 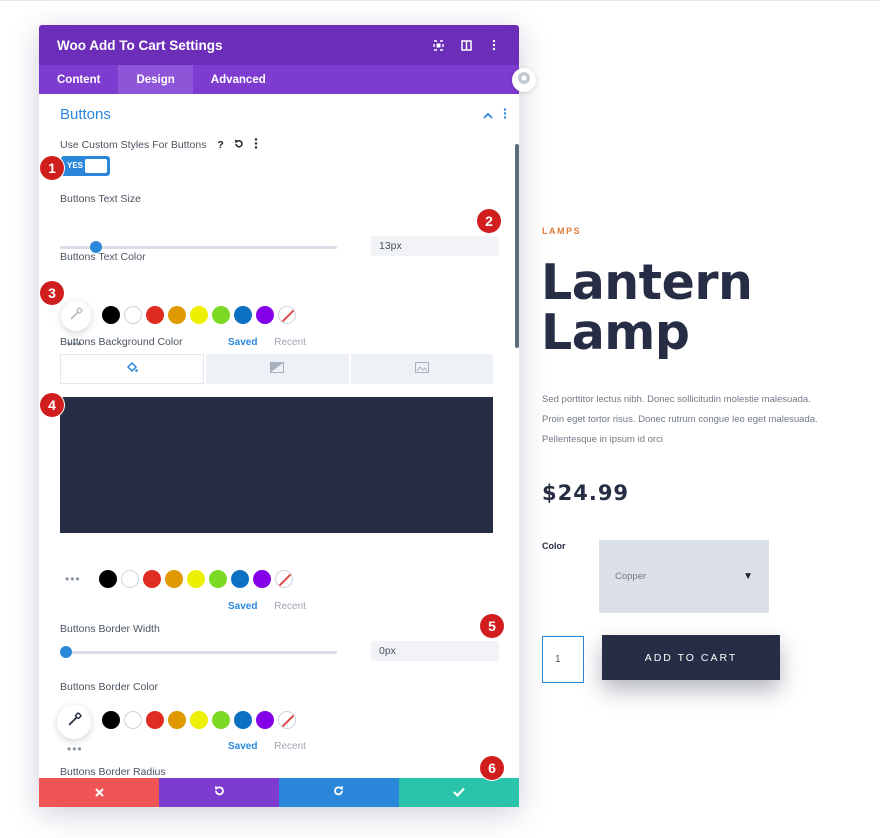 I want to click on save-button, so click(x=459, y=792).